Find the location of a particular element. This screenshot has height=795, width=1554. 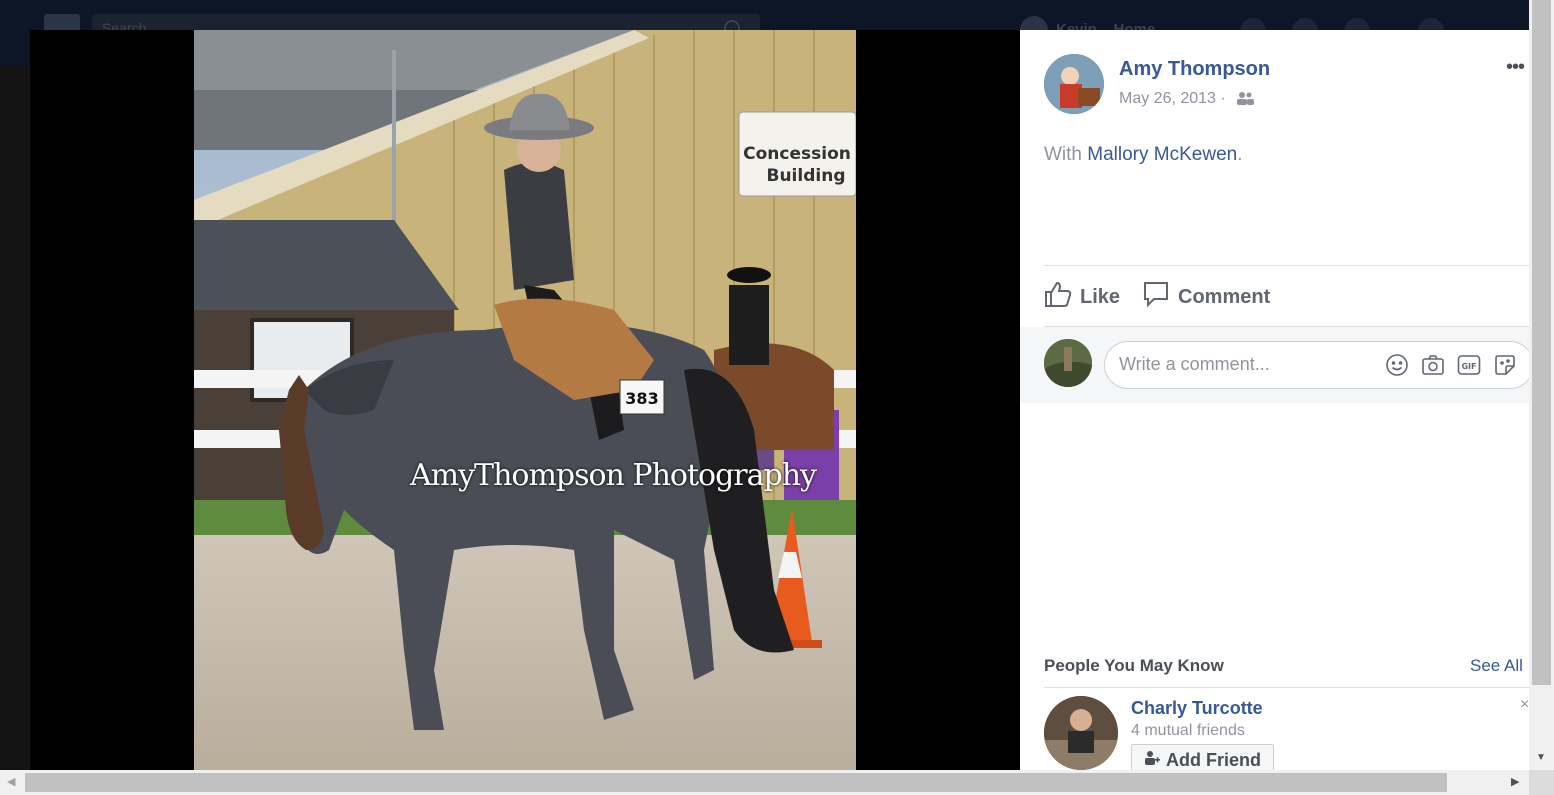

comment-composer: GIF is located at coordinates (1276, 365).